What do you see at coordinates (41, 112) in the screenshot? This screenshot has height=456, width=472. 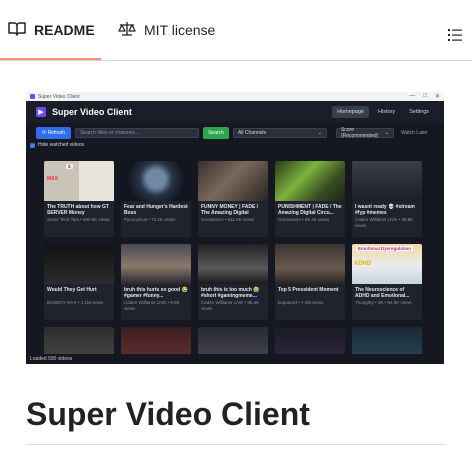 I see `play-logo-icon: ▶` at bounding box center [41, 112].